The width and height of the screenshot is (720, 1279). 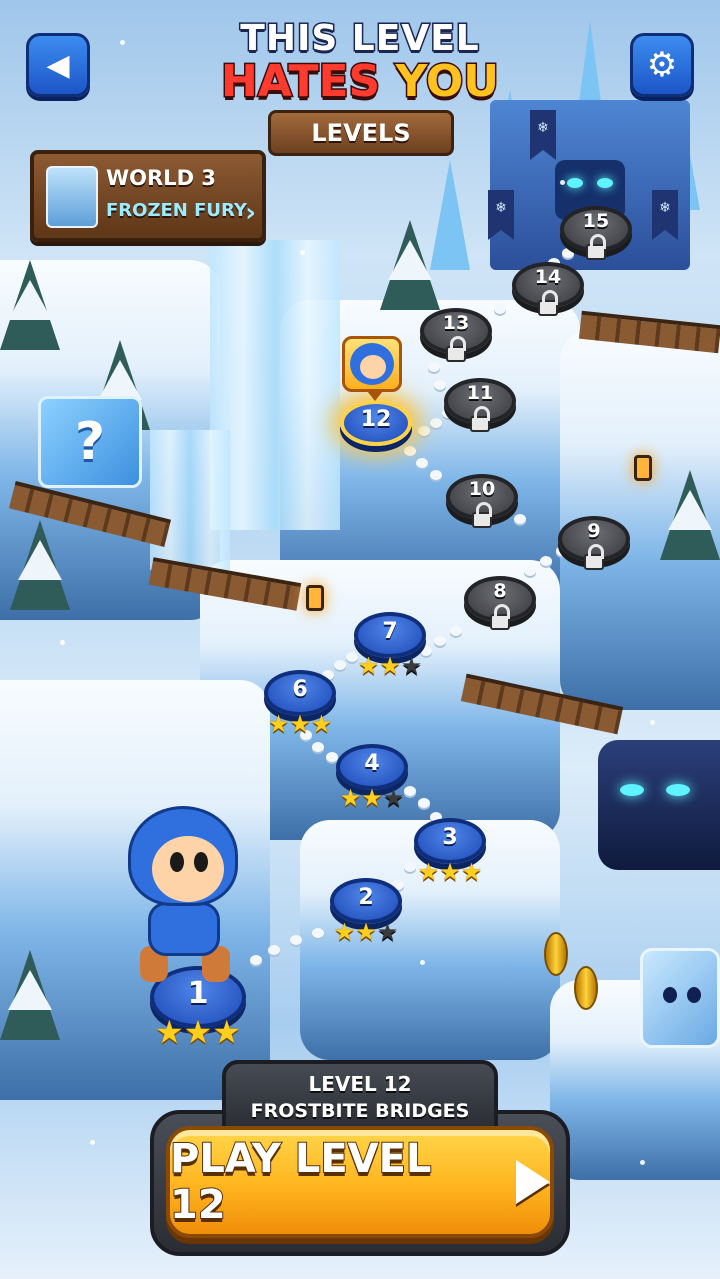 What do you see at coordinates (359, 39) in the screenshot?
I see `title-line-1: THIS LEVEL` at bounding box center [359, 39].